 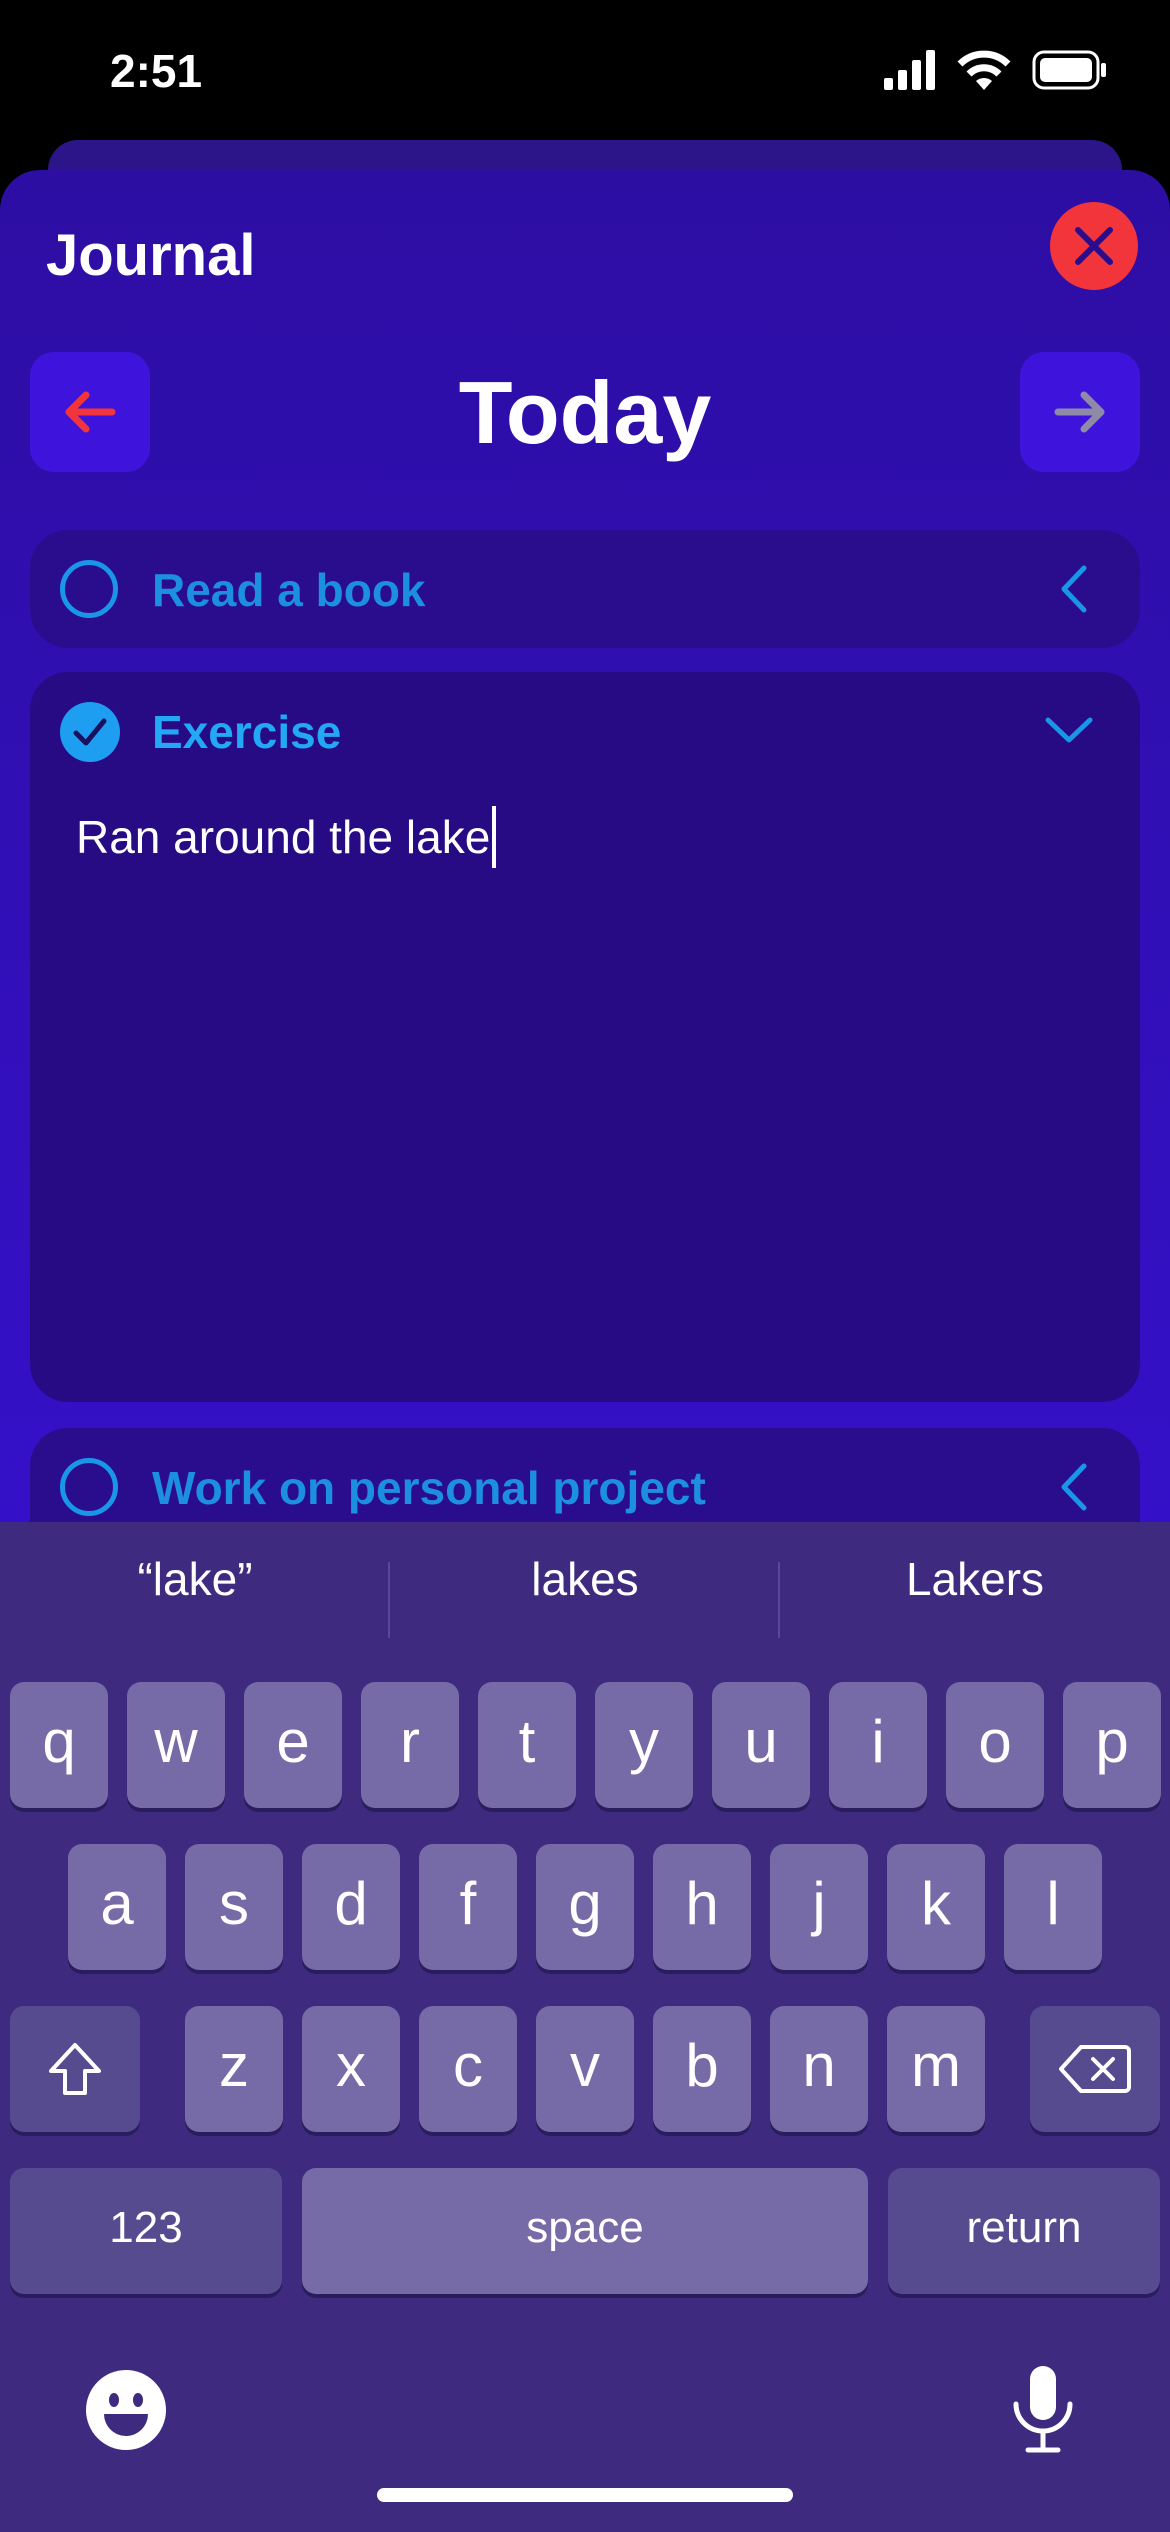 I want to click on chevron-down-icon, so click(x=1069, y=730).